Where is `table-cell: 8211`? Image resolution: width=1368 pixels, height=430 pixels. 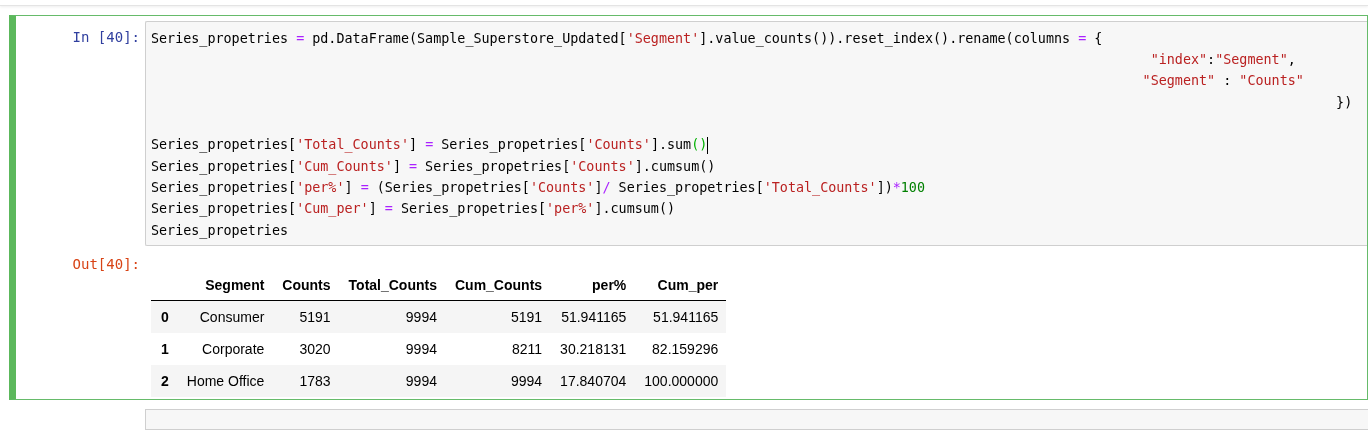 table-cell: 8211 is located at coordinates (497, 348).